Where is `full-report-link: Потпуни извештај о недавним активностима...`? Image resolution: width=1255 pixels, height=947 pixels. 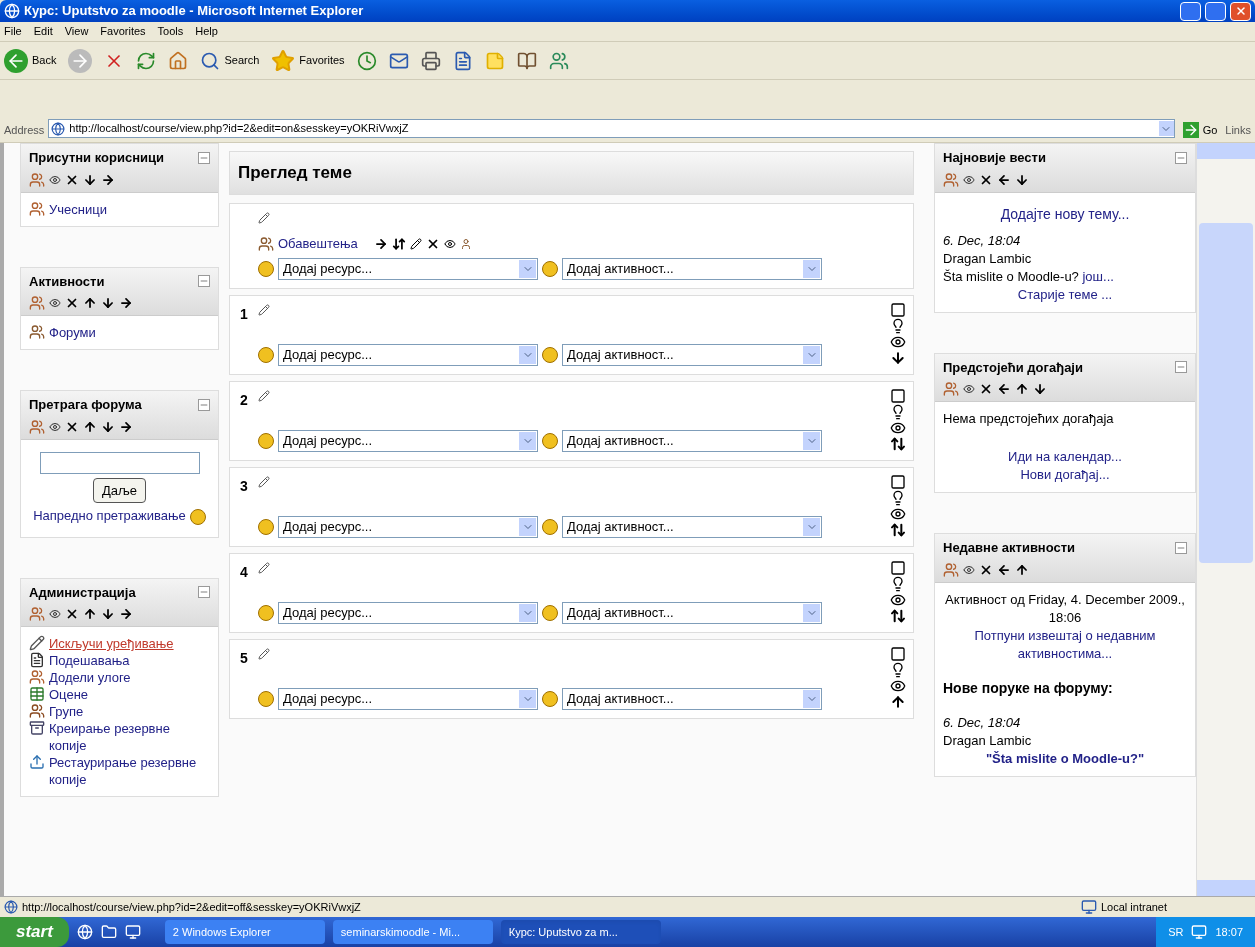 full-report-link: Потпуни извештај о недавним активностима... is located at coordinates (1065, 644).